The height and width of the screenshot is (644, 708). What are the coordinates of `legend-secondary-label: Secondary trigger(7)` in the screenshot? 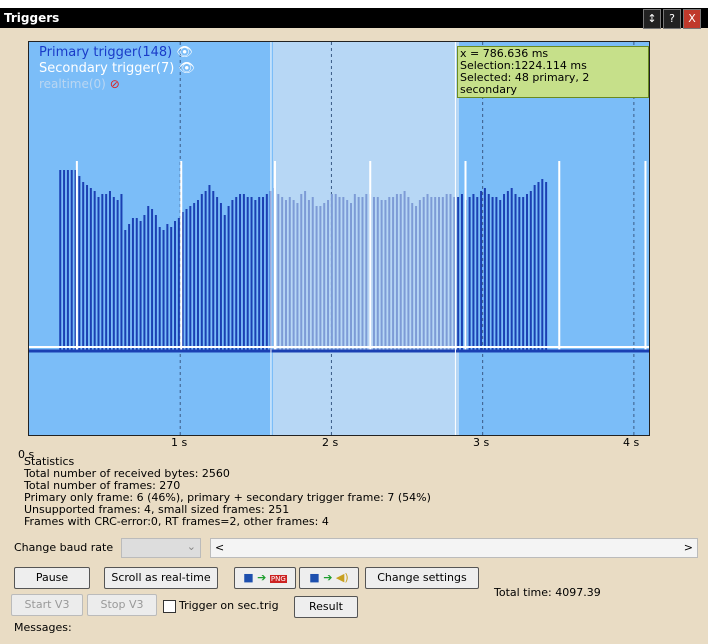 It's located at (107, 68).